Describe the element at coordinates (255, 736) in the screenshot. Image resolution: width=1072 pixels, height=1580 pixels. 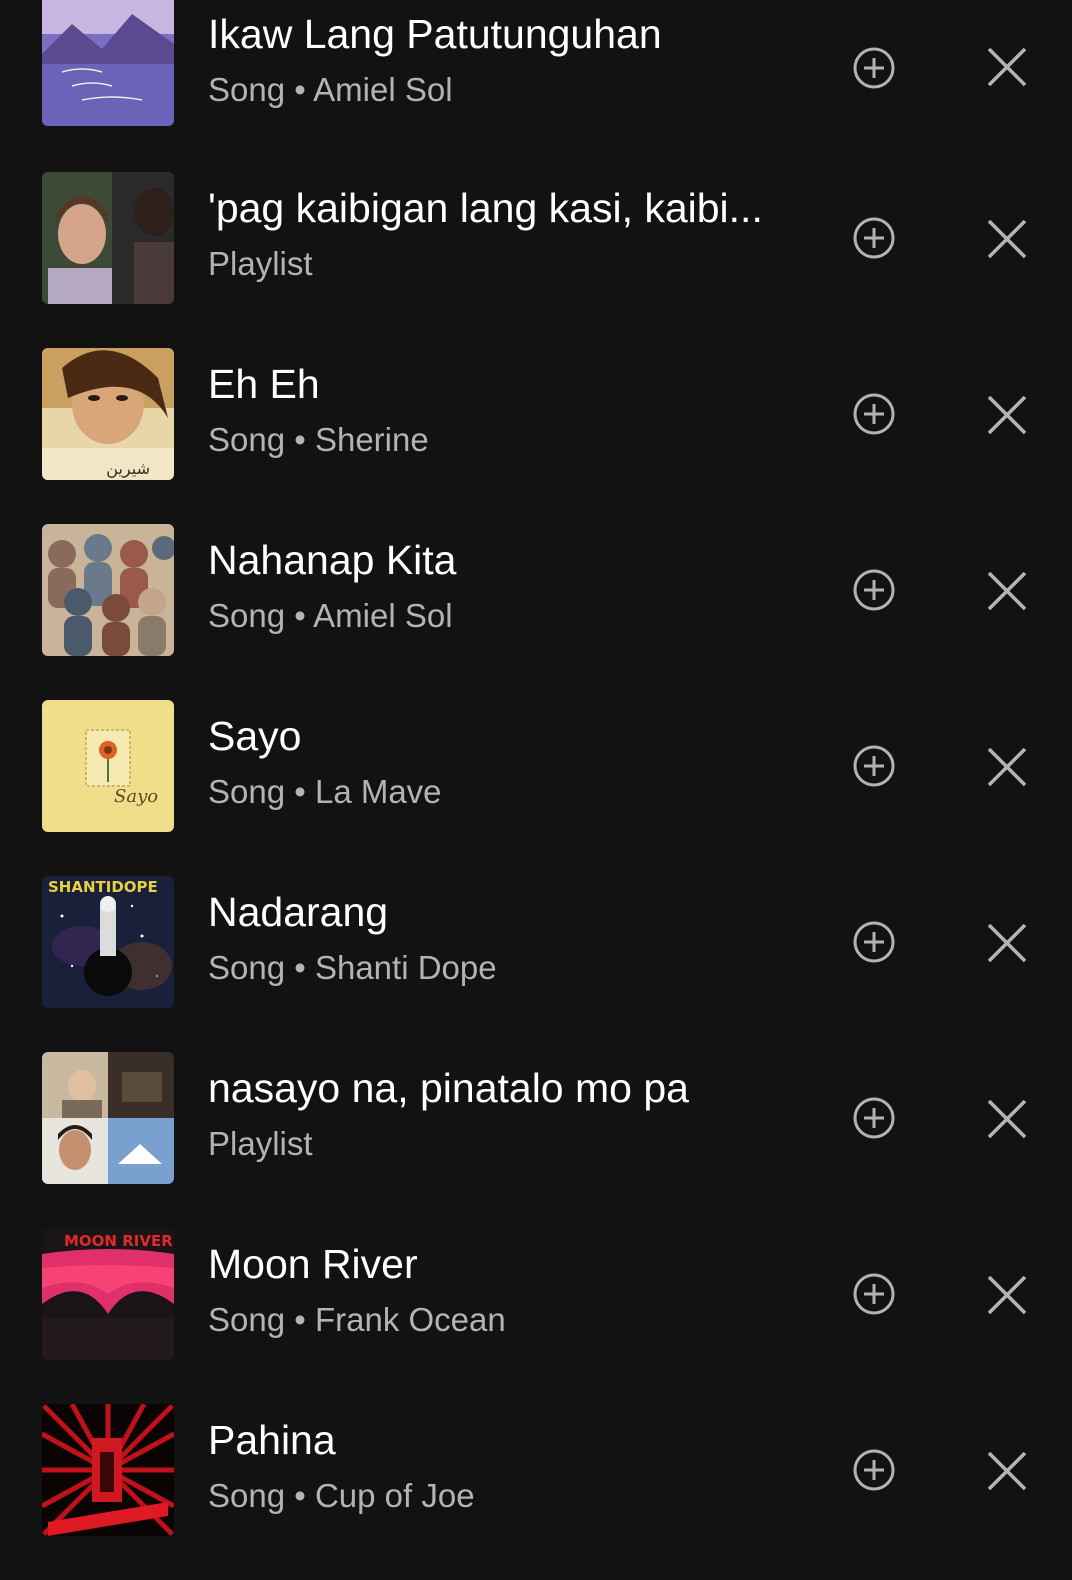
I see `item-title: Sayo` at that location.